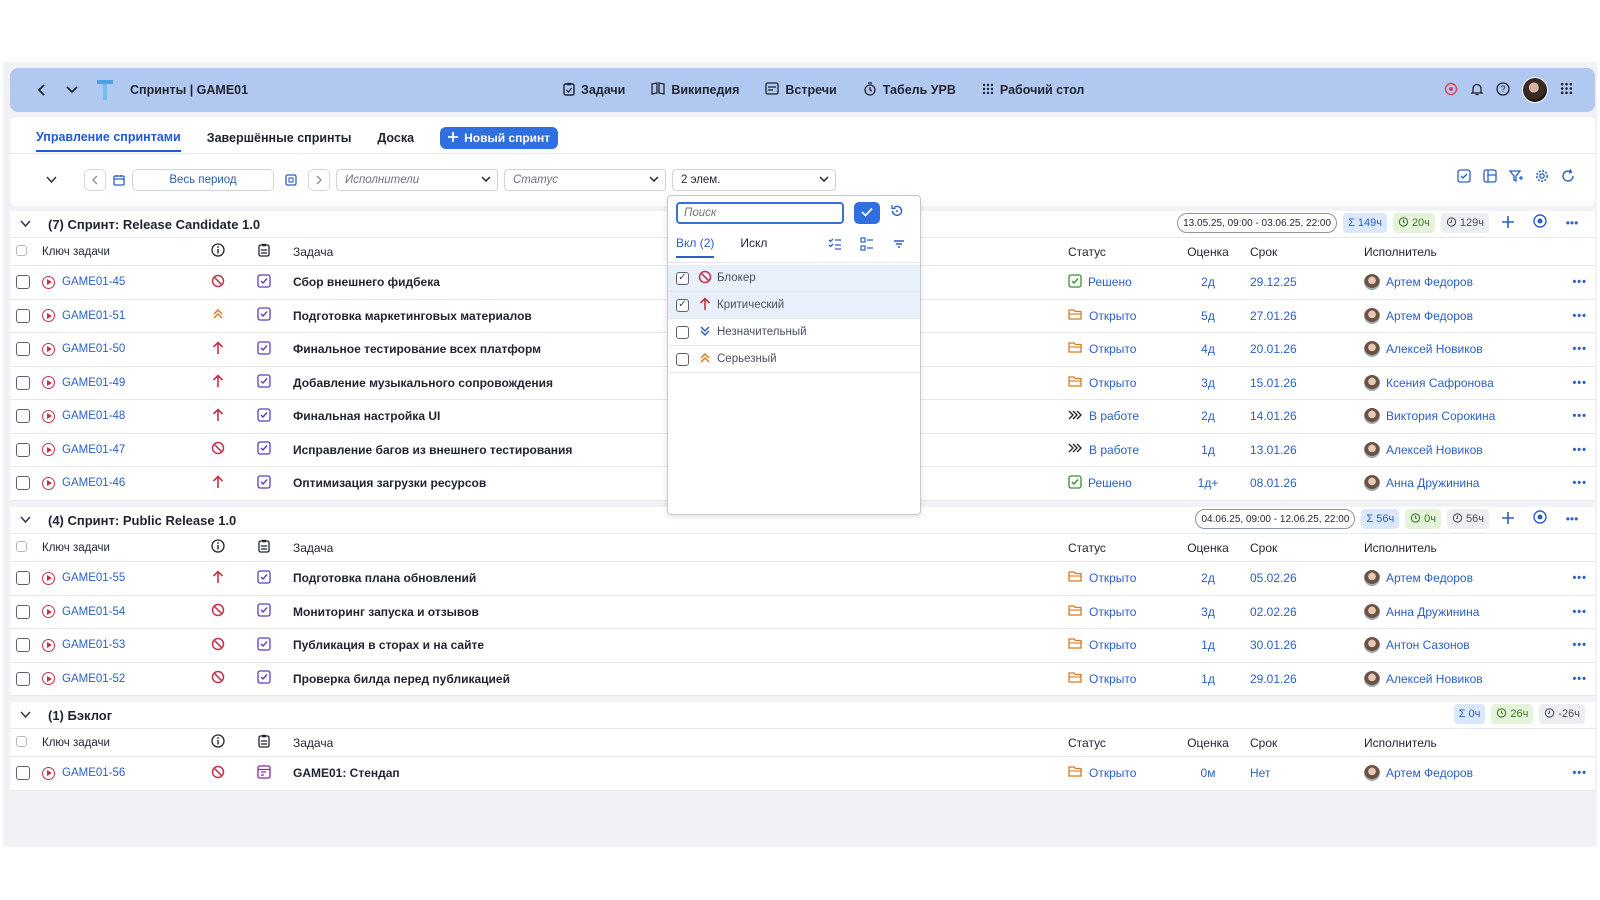  What do you see at coordinates (1273, 416) in the screenshot?
I see `due-cell: 14.01.26` at bounding box center [1273, 416].